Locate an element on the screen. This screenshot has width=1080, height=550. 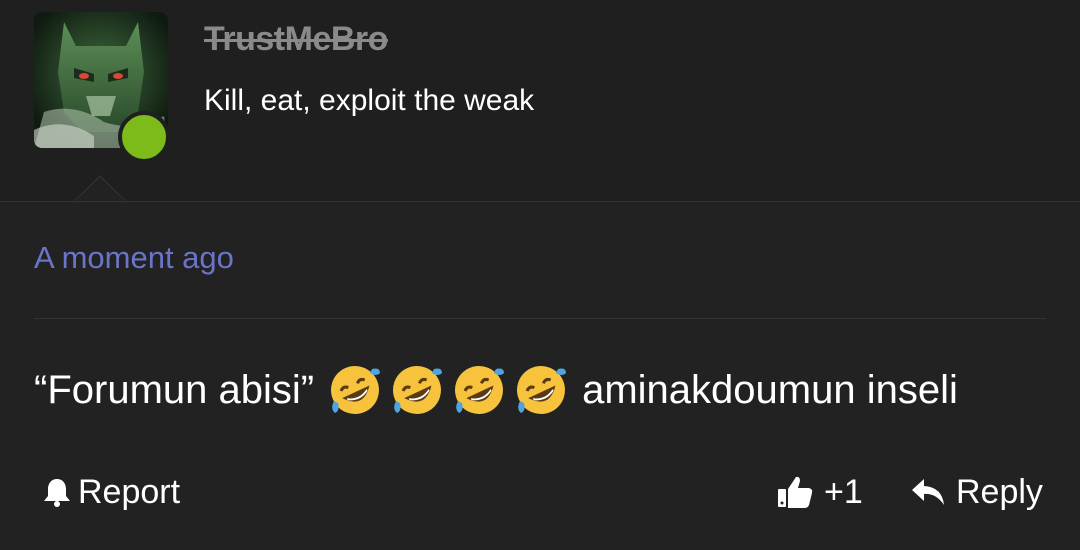
header-divider is located at coordinates (540, 201).